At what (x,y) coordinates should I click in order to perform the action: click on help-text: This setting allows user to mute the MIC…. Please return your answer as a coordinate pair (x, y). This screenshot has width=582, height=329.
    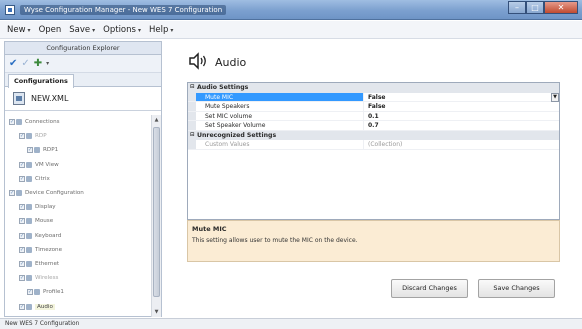
    Looking at the image, I should click on (275, 240).